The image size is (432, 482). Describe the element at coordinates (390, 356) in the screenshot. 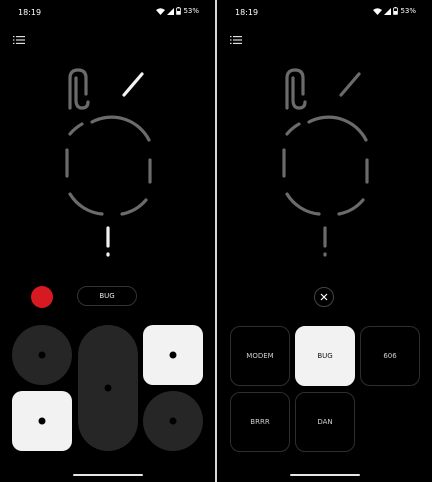

I see `tile-606: 606` at that location.